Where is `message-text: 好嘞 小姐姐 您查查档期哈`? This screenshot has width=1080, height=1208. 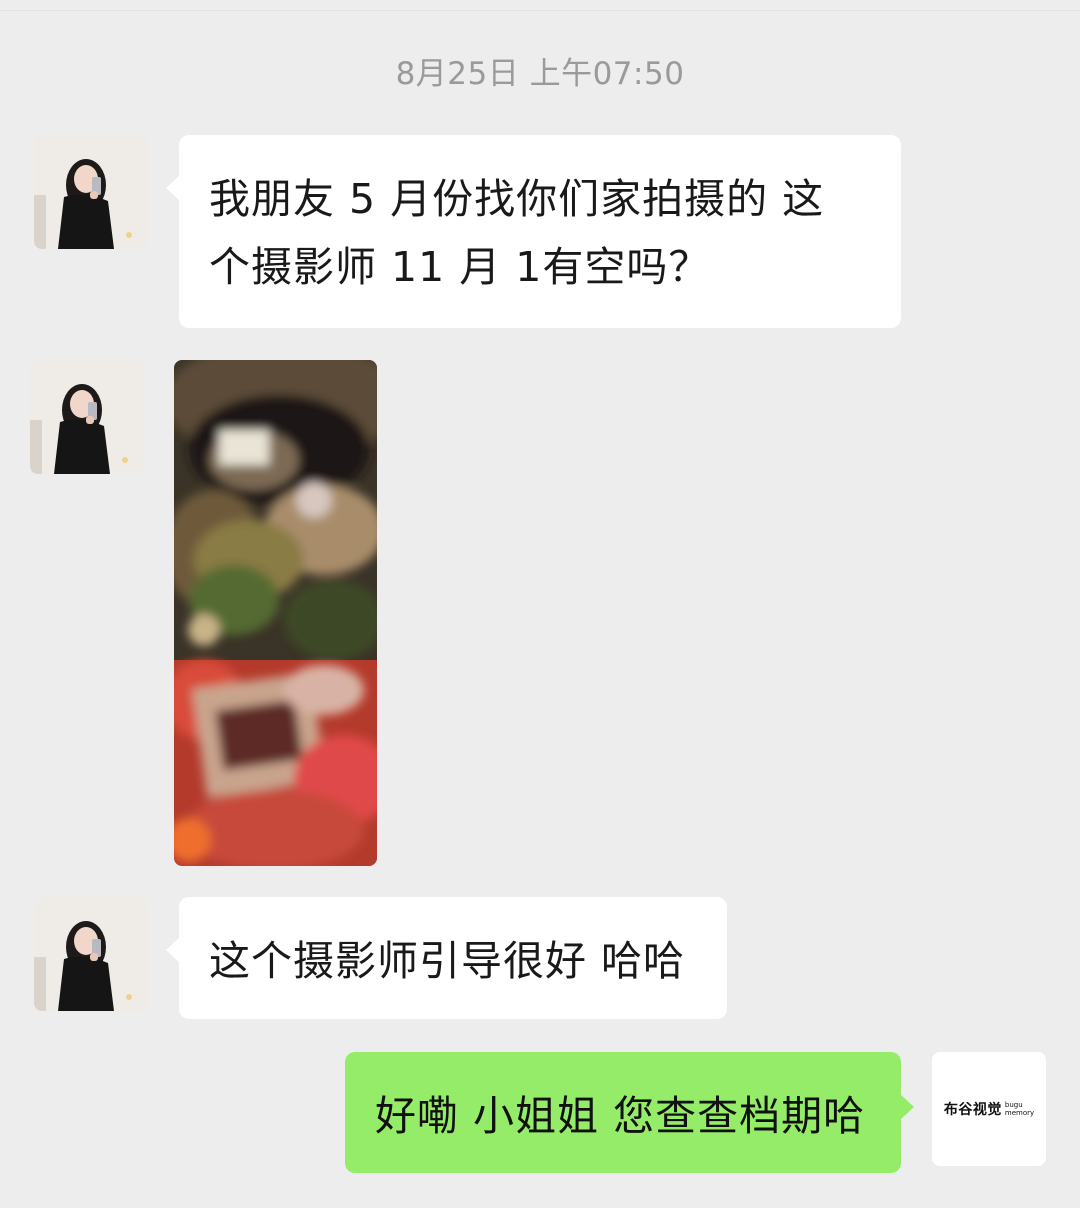
message-text: 好嘞 小姐姐 您查查档期哈 is located at coordinates (620, 1116).